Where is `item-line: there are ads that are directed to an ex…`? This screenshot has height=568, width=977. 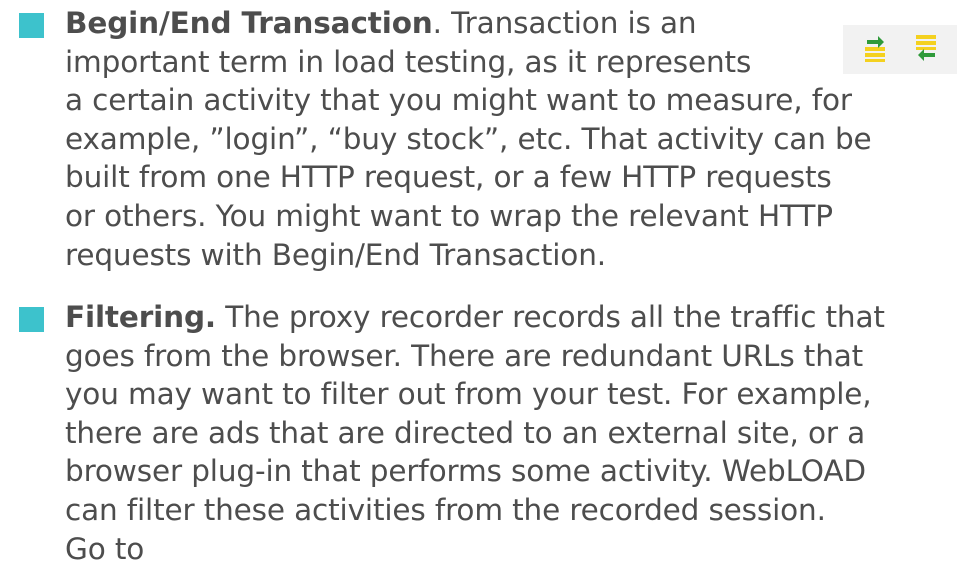 item-line: there are ads that are directed to an ex… is located at coordinates (465, 432).